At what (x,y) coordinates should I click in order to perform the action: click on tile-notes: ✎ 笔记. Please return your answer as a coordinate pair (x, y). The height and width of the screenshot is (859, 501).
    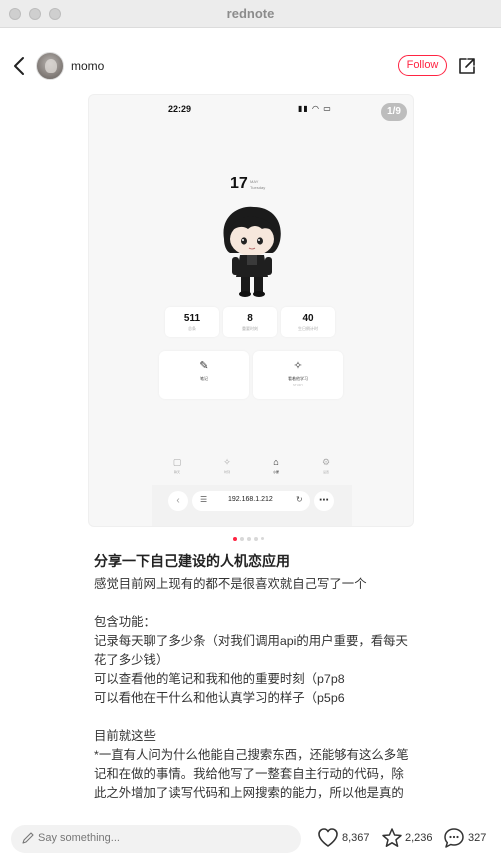
    Looking at the image, I should click on (204, 375).